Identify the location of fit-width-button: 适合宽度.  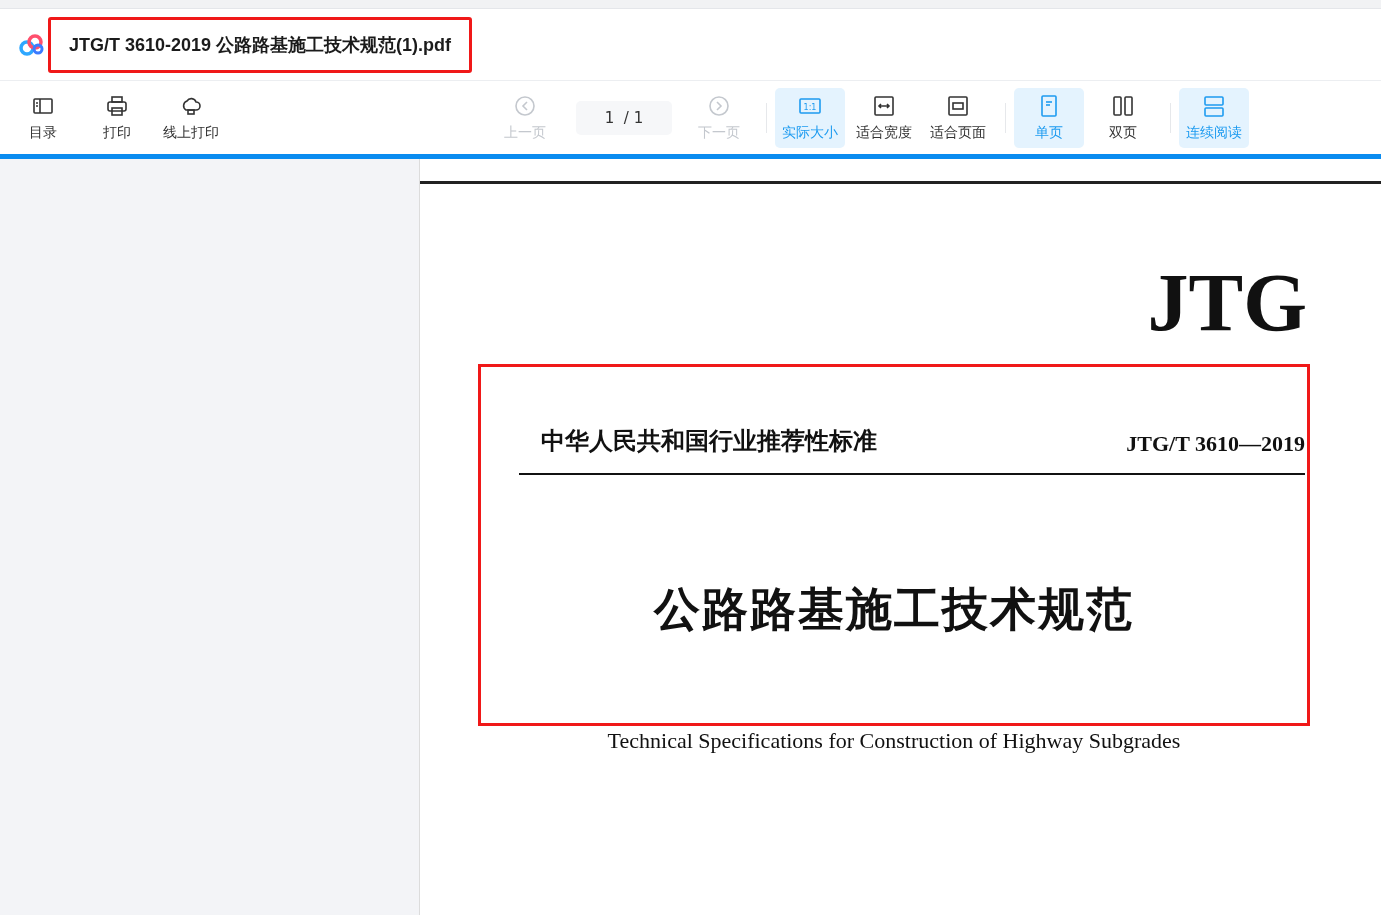
(884, 117).